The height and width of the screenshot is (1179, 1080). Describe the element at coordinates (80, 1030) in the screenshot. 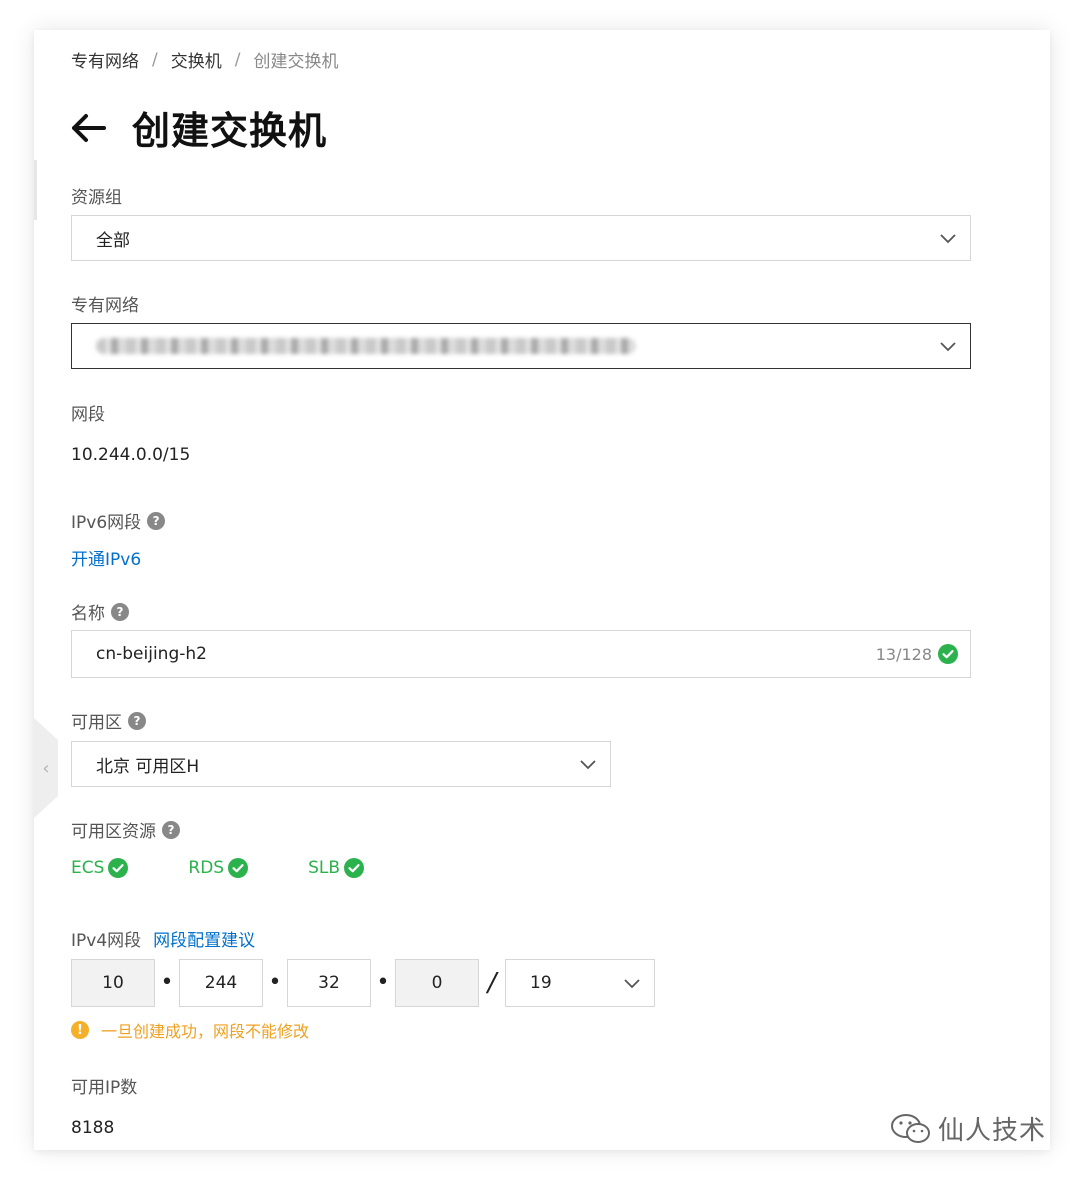

I see `warning-icon: !` at that location.